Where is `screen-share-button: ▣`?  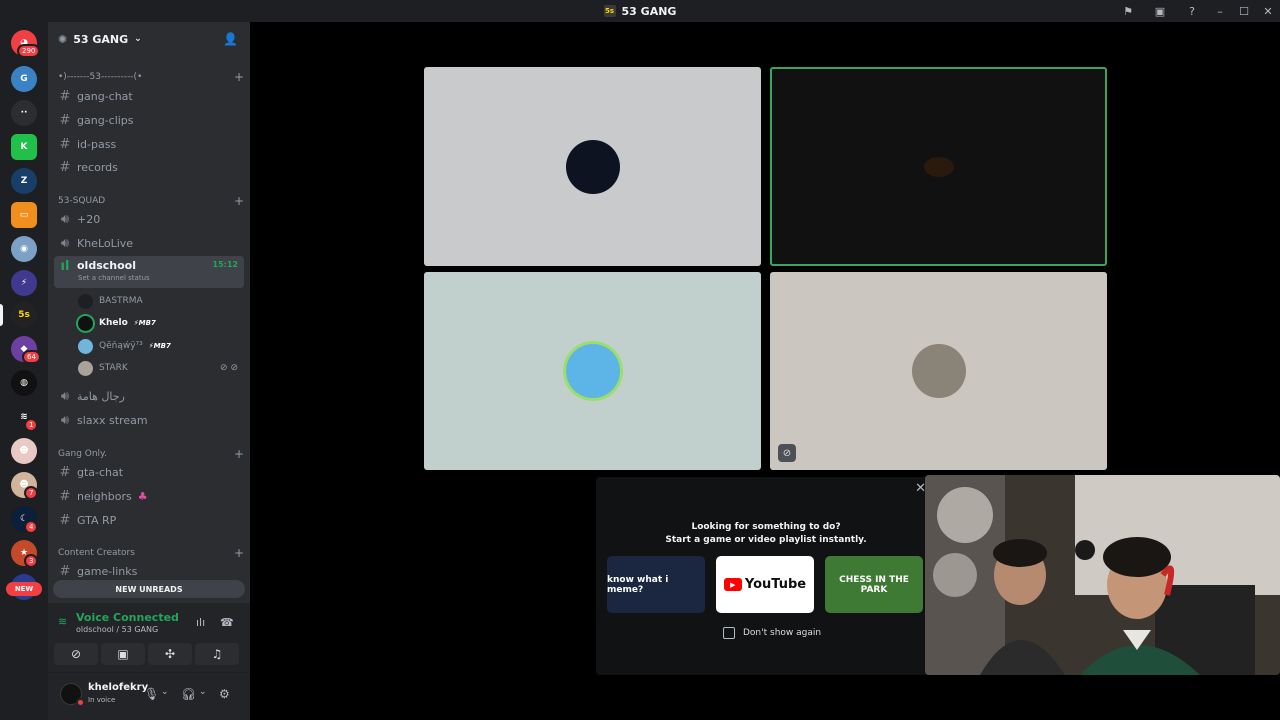 screen-share-button: ▣ is located at coordinates (123, 654).